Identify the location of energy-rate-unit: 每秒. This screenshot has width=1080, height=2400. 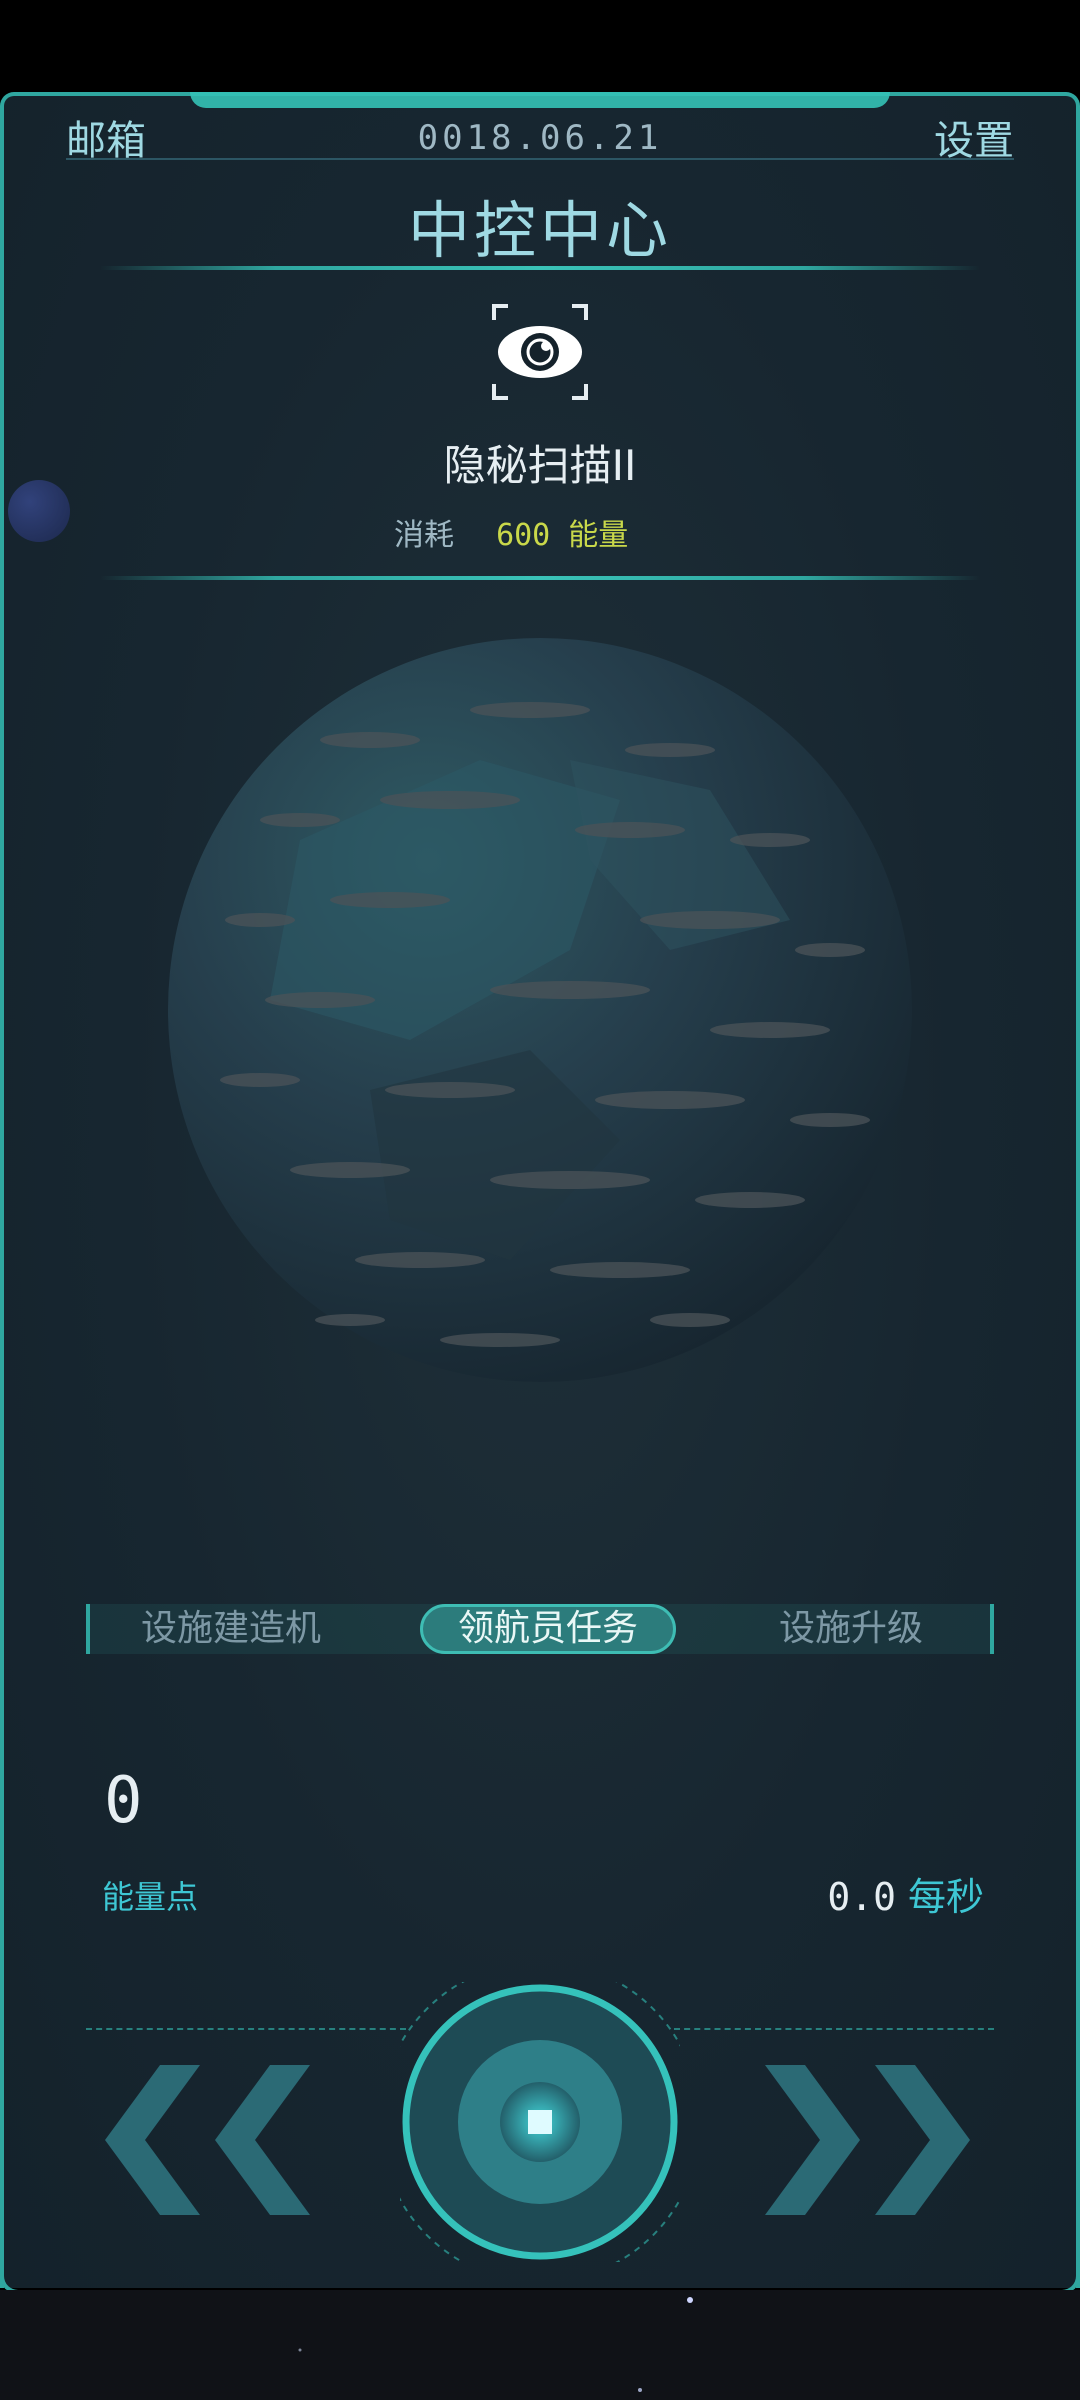
(945, 1897).